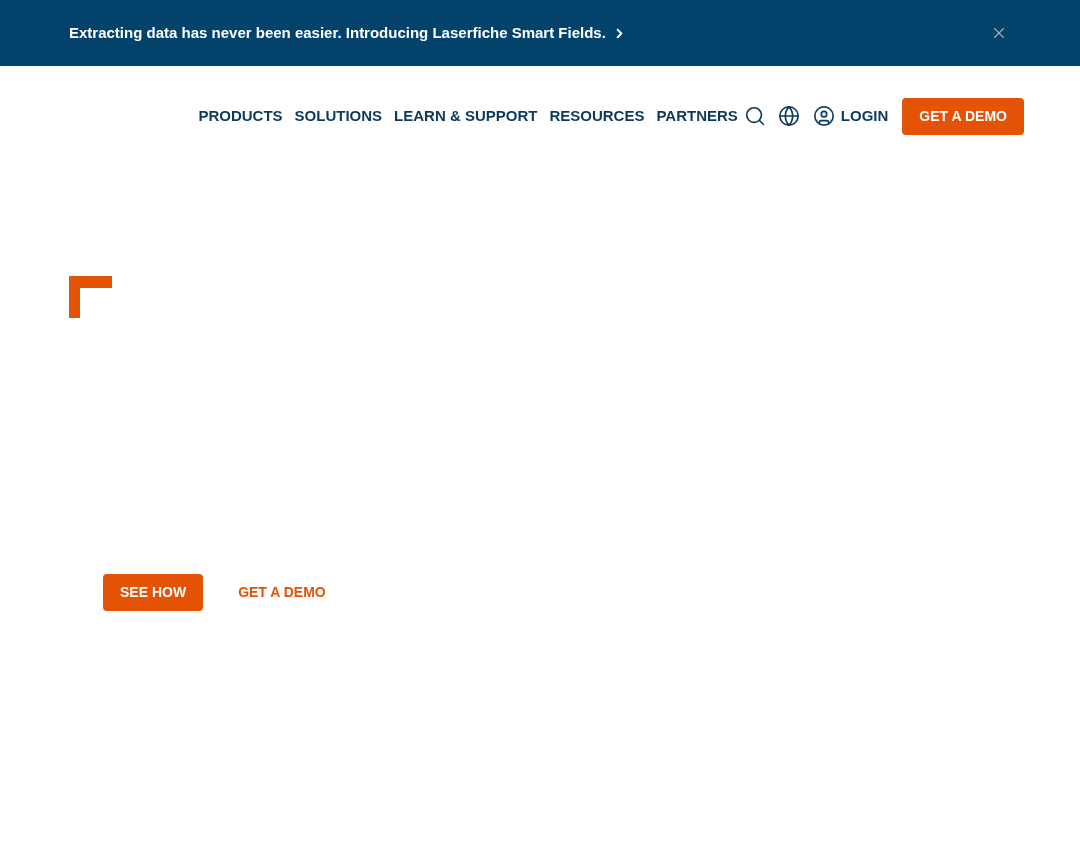 The height and width of the screenshot is (864, 1080). What do you see at coordinates (823, 116) in the screenshot?
I see `user-icon` at bounding box center [823, 116].